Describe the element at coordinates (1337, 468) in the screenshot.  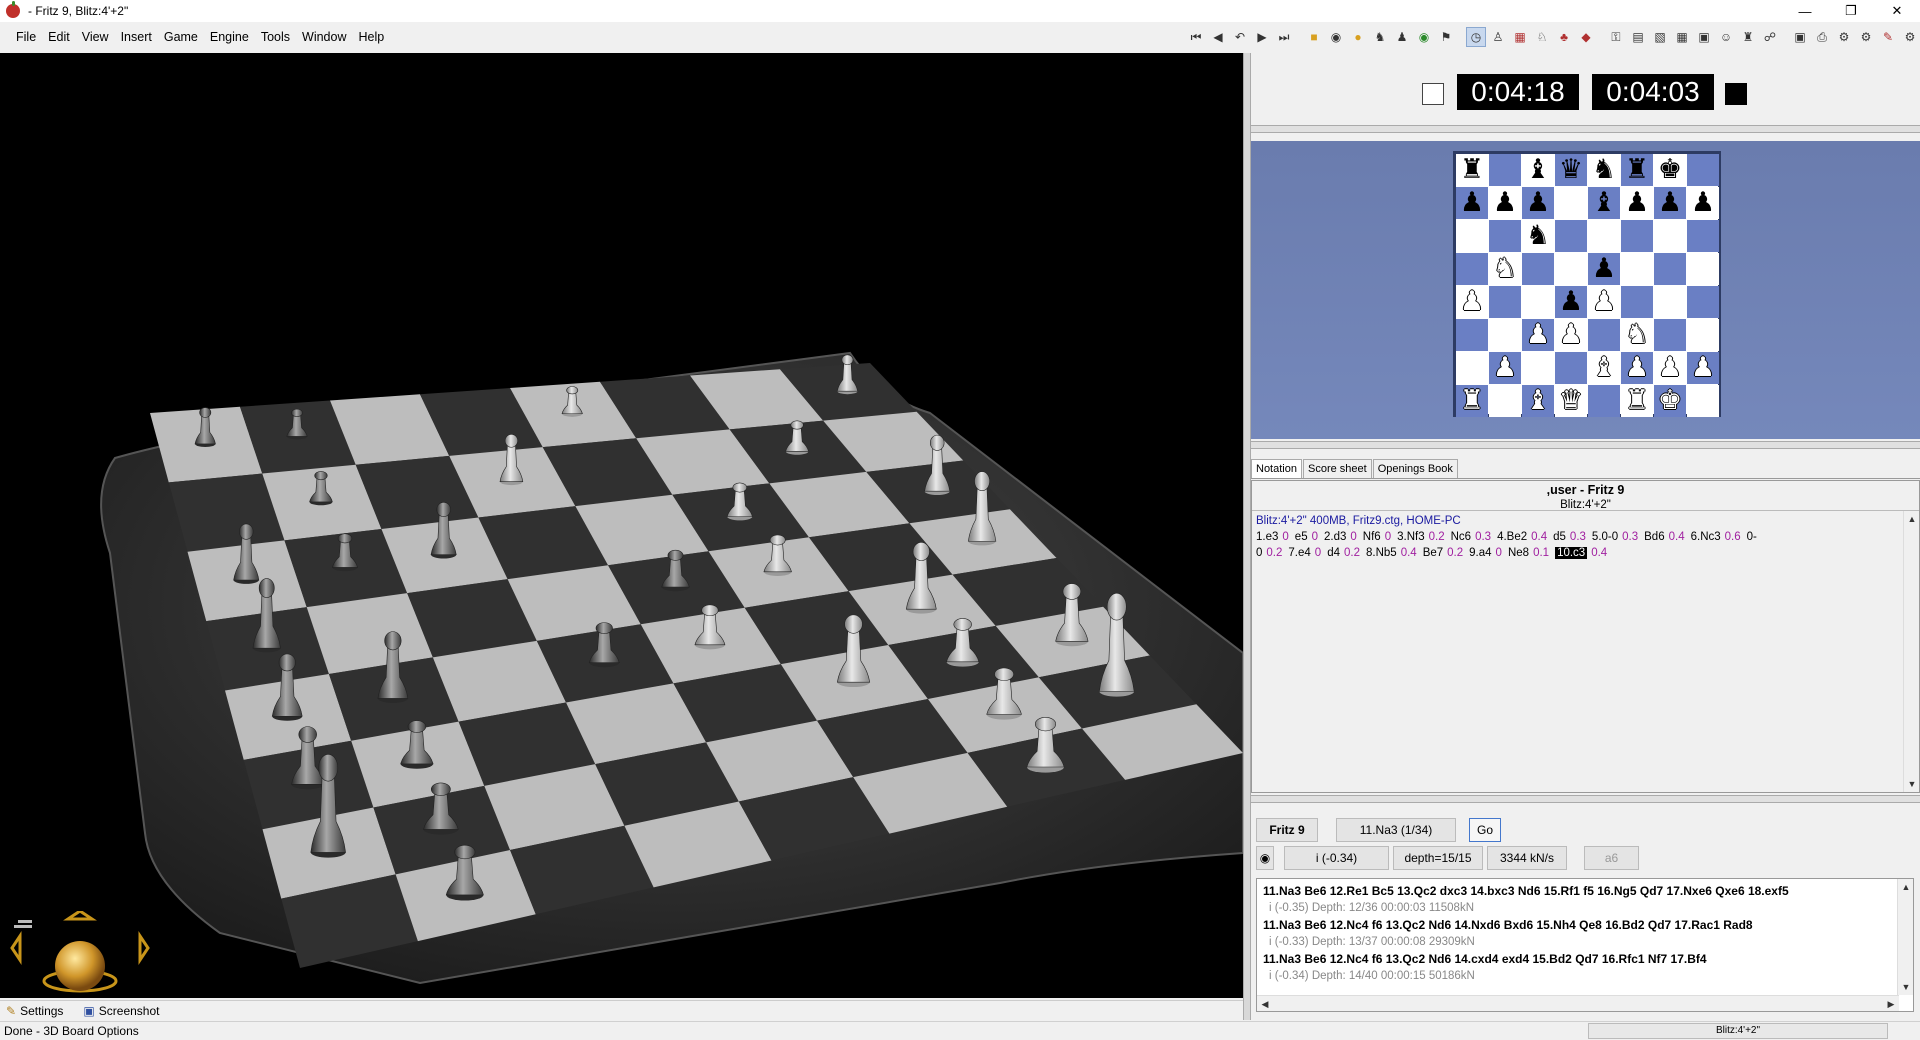
I see `tab-score-sheet: Score sheet` at that location.